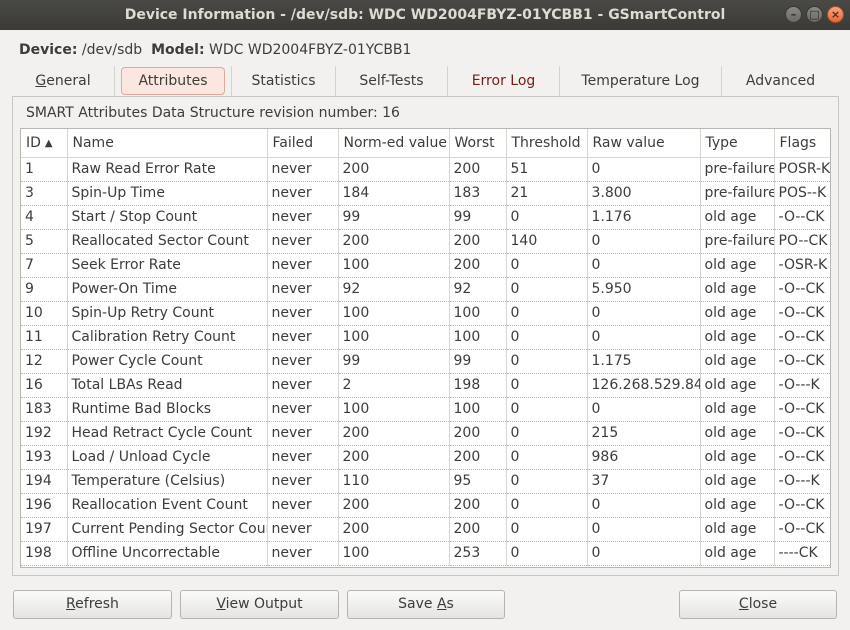 The width and height of the screenshot is (850, 630). What do you see at coordinates (802, 241) in the screenshot?
I see `cell-flags: PO--CK` at bounding box center [802, 241].